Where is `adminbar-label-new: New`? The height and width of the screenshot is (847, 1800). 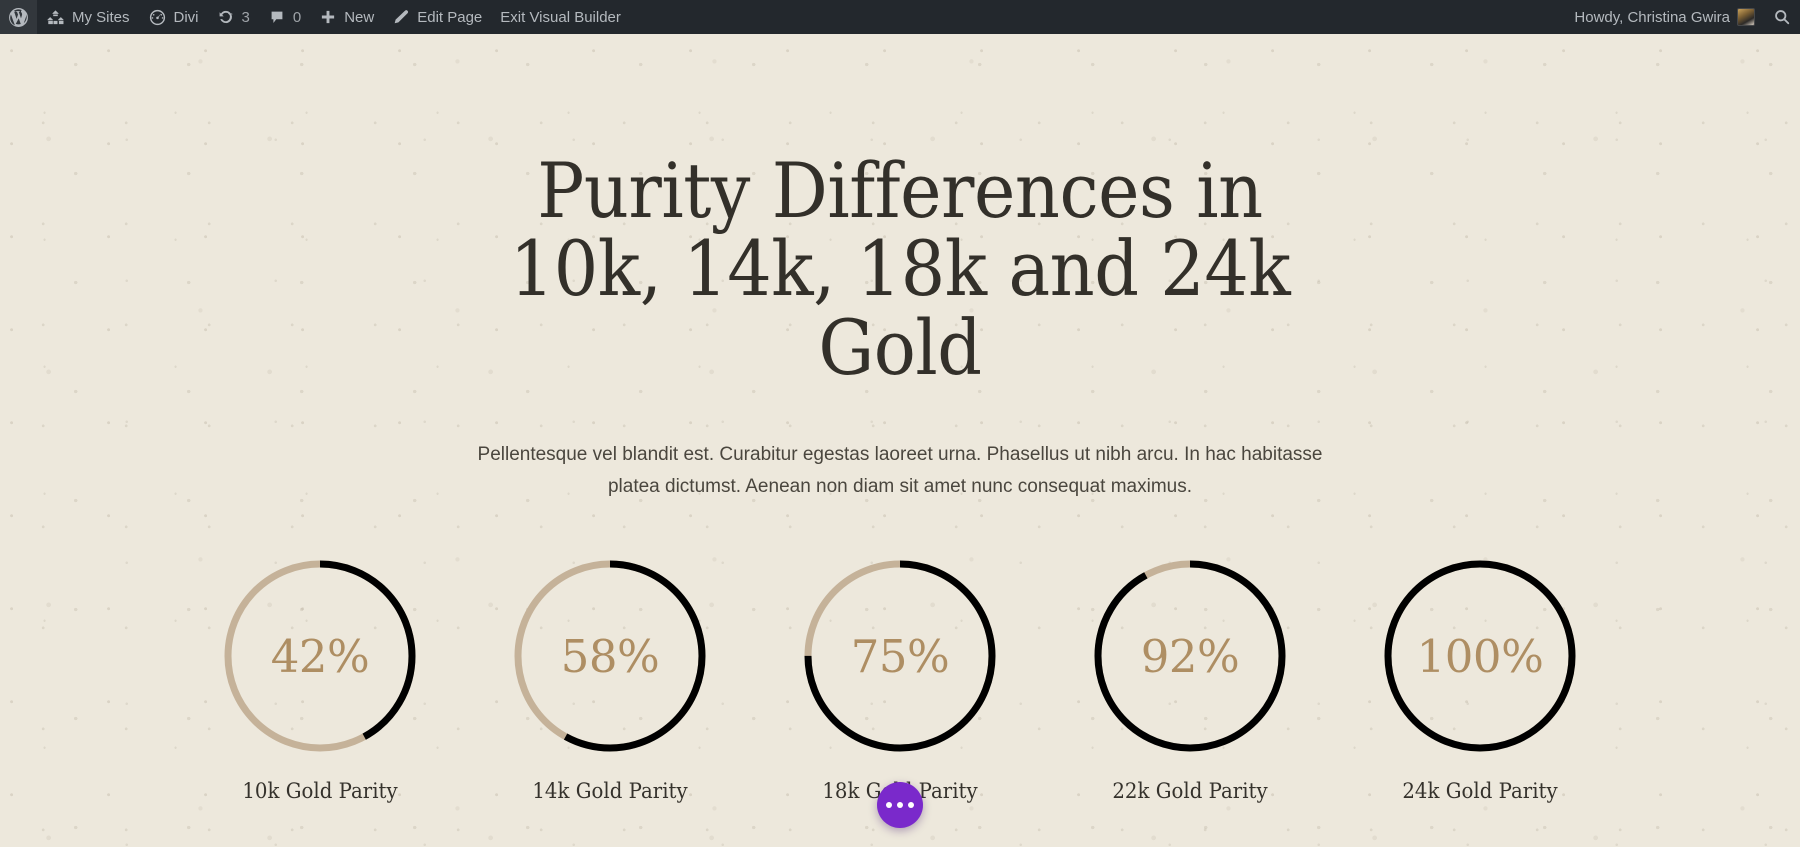
adminbar-label-new: New is located at coordinates (359, 17).